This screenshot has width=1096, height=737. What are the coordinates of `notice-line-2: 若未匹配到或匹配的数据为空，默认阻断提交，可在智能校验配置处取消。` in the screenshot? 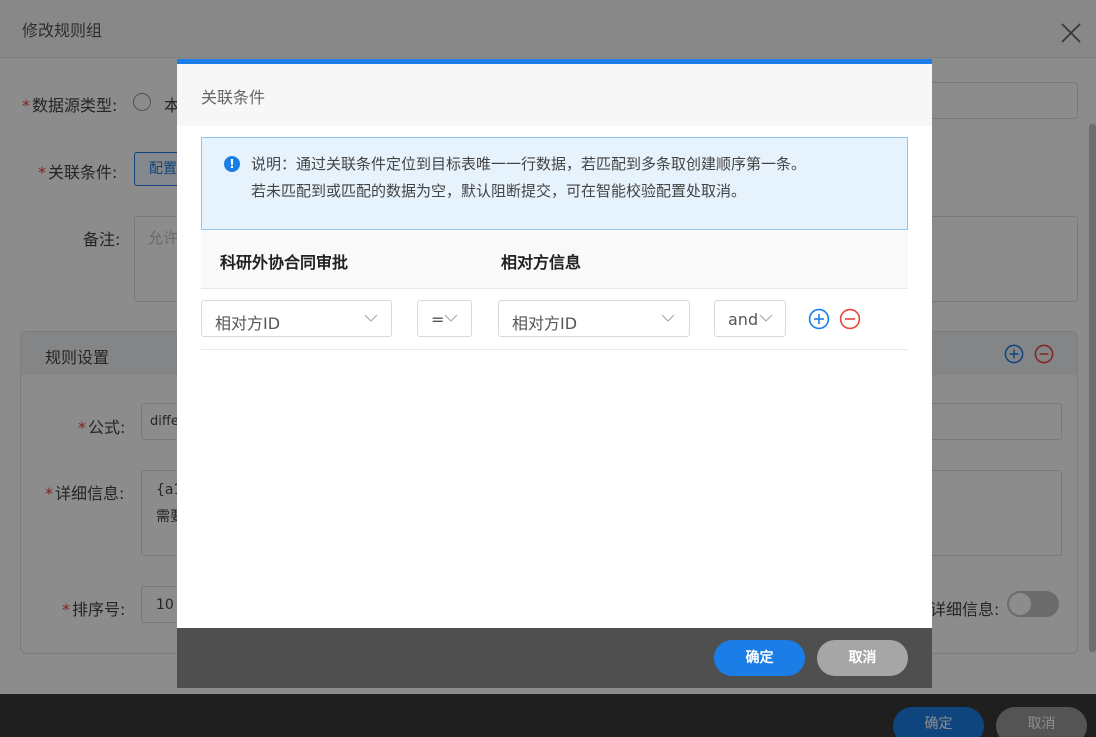 It's located at (499, 191).